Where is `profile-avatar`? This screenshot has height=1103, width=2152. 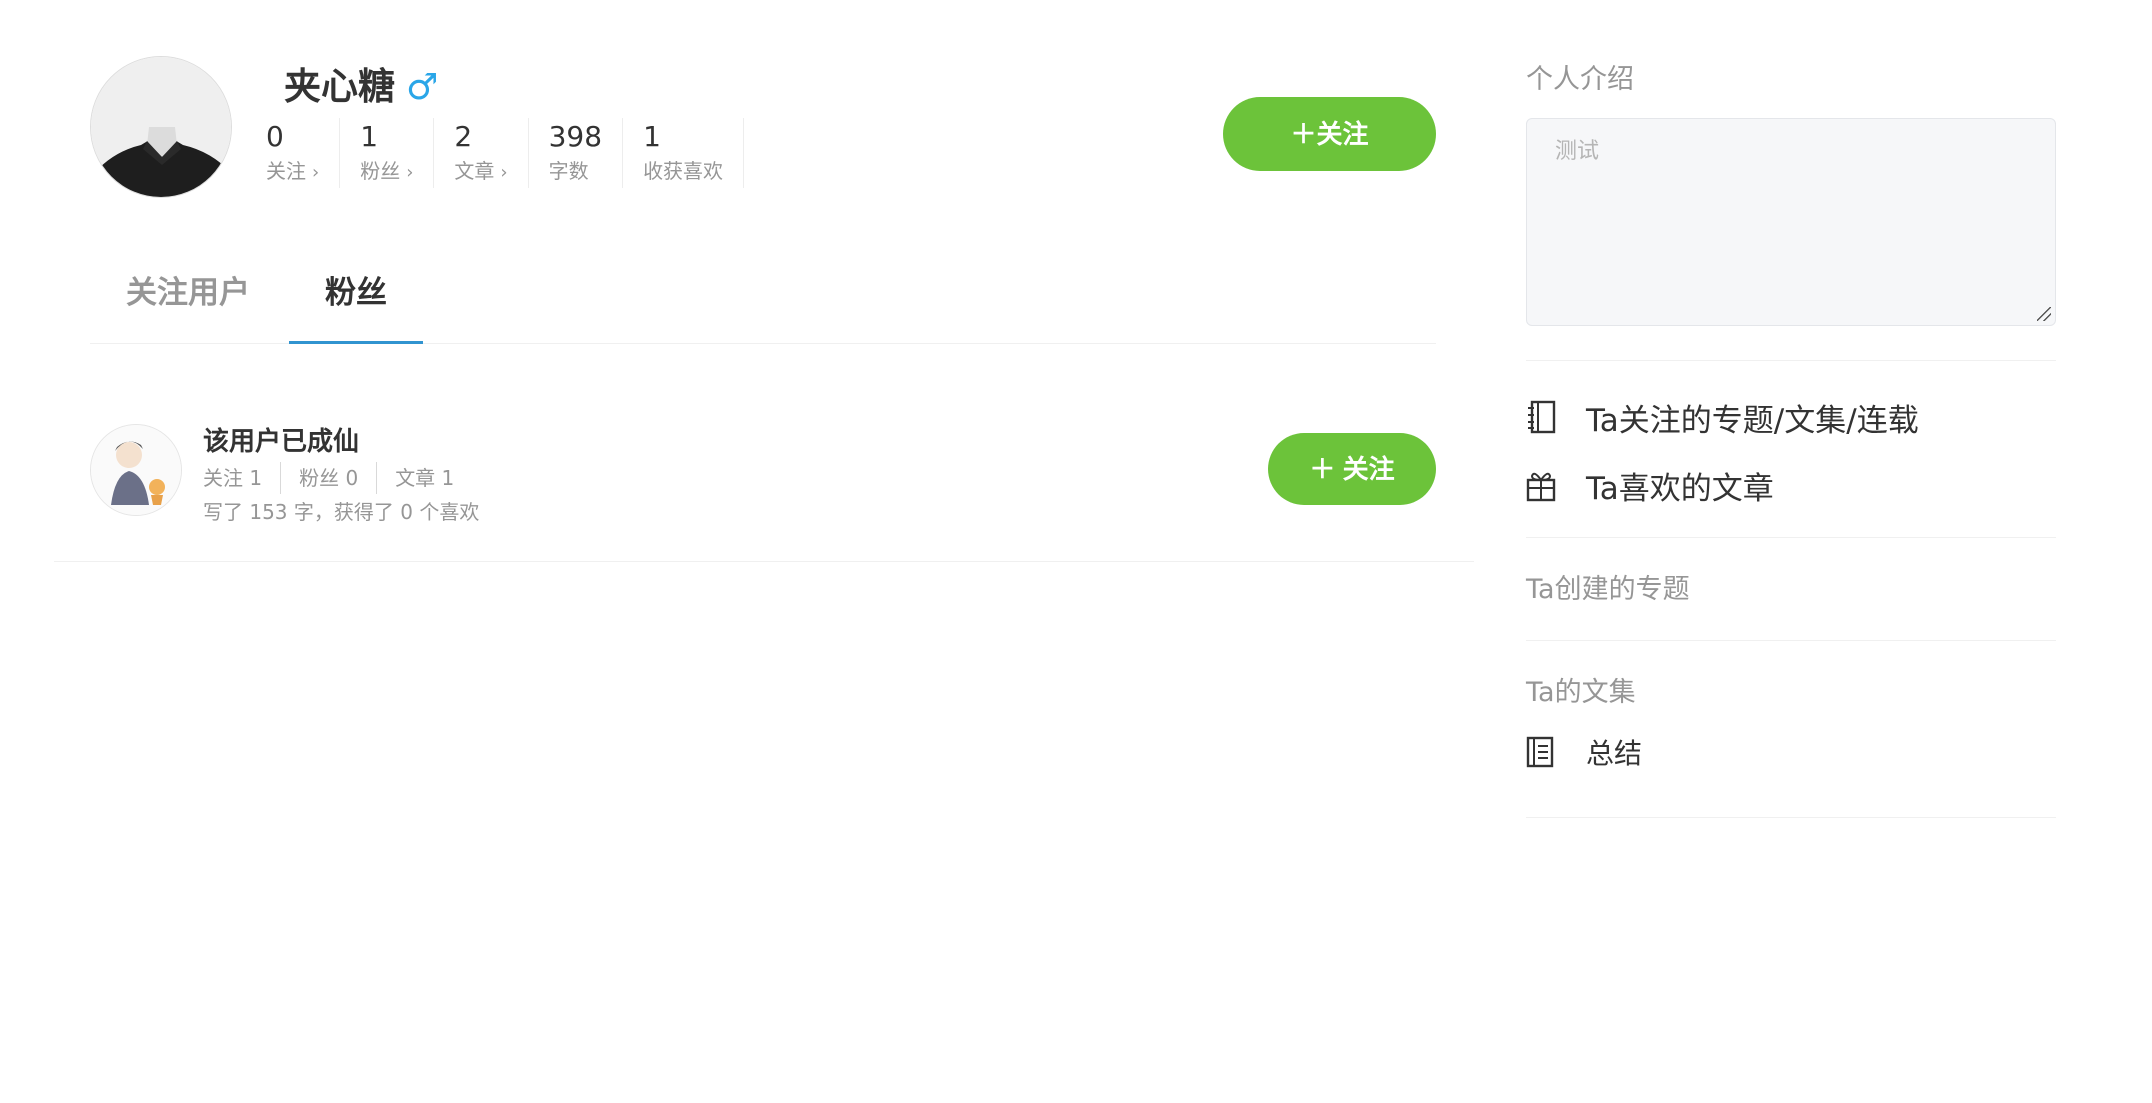 profile-avatar is located at coordinates (161, 127).